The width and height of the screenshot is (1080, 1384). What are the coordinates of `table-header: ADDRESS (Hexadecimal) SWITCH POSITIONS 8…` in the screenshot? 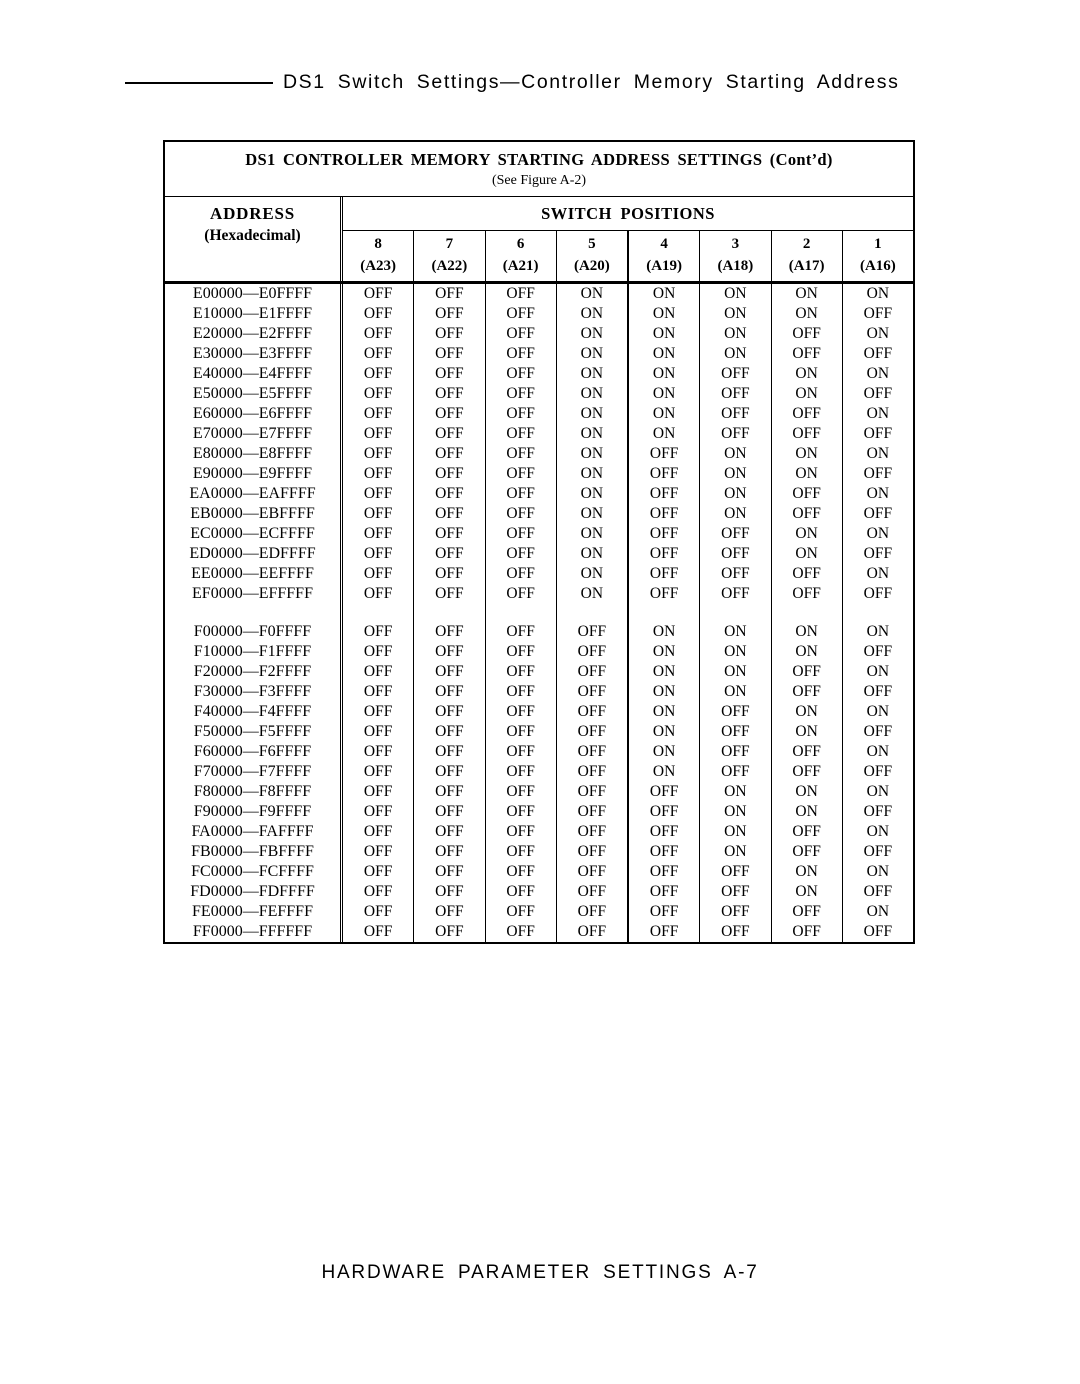 It's located at (539, 240).